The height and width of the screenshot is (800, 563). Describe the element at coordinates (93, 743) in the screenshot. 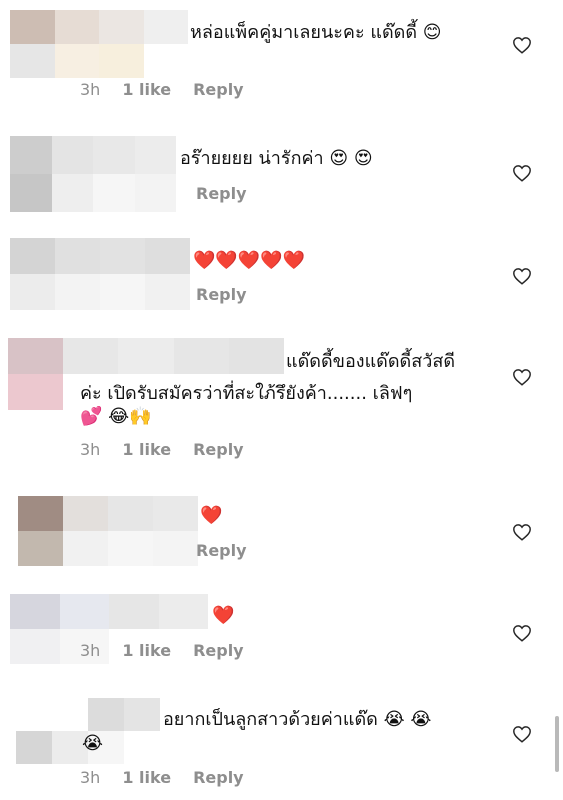

I see `comment-text-line-2: 😭` at that location.